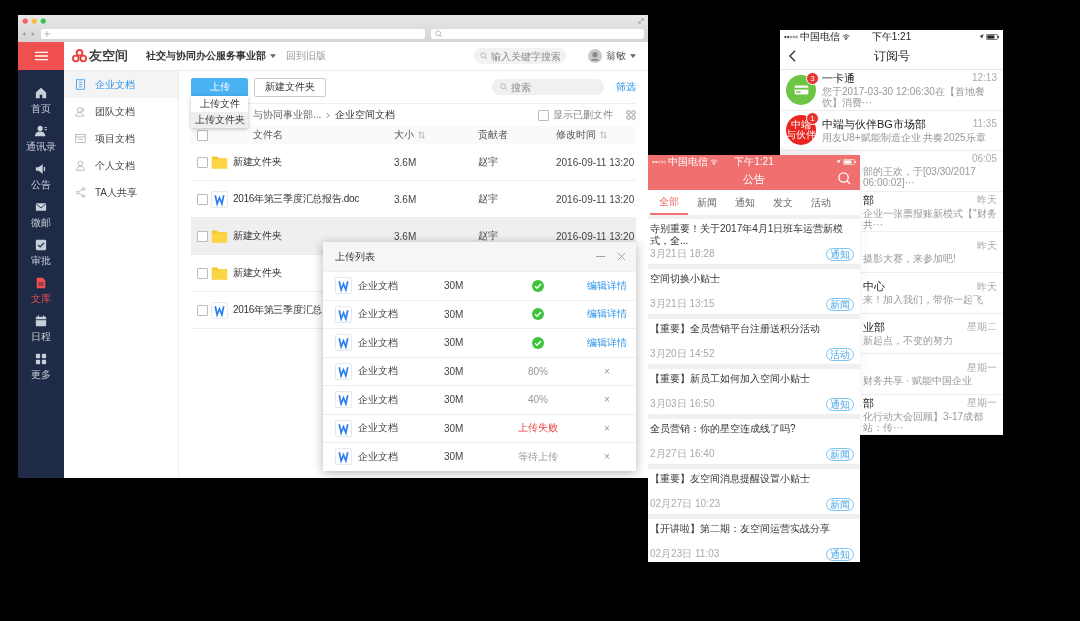 This screenshot has height=621, width=1080. Describe the element at coordinates (904, 137) in the screenshot. I see `message-preview: 用友U8+赋能制造企业 共奏2025乐章` at that location.